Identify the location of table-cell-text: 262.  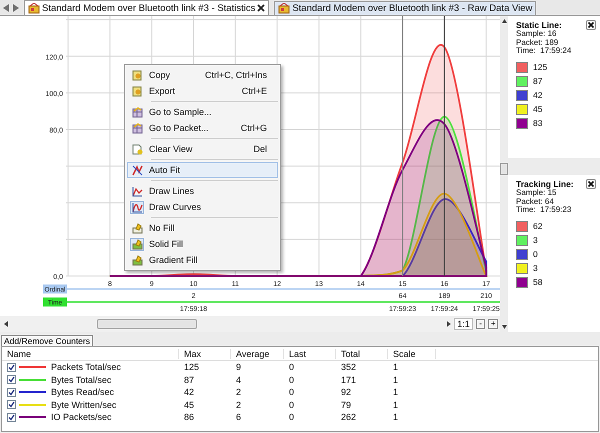
(349, 417).